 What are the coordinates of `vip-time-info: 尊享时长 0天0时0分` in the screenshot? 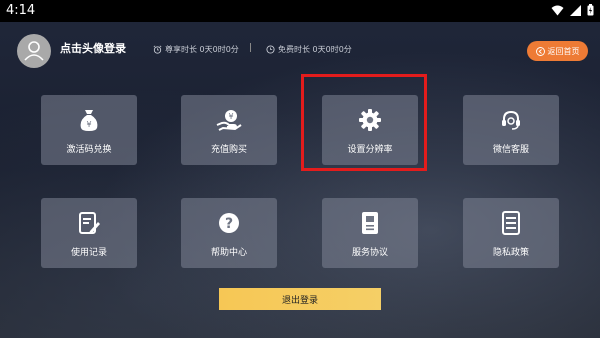 It's located at (196, 49).